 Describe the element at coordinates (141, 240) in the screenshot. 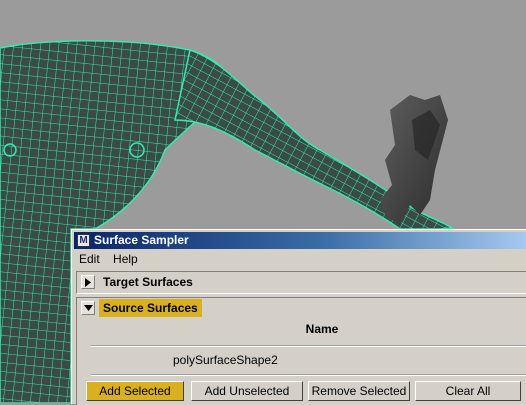

I see `window-title: Surface Sampler` at that location.